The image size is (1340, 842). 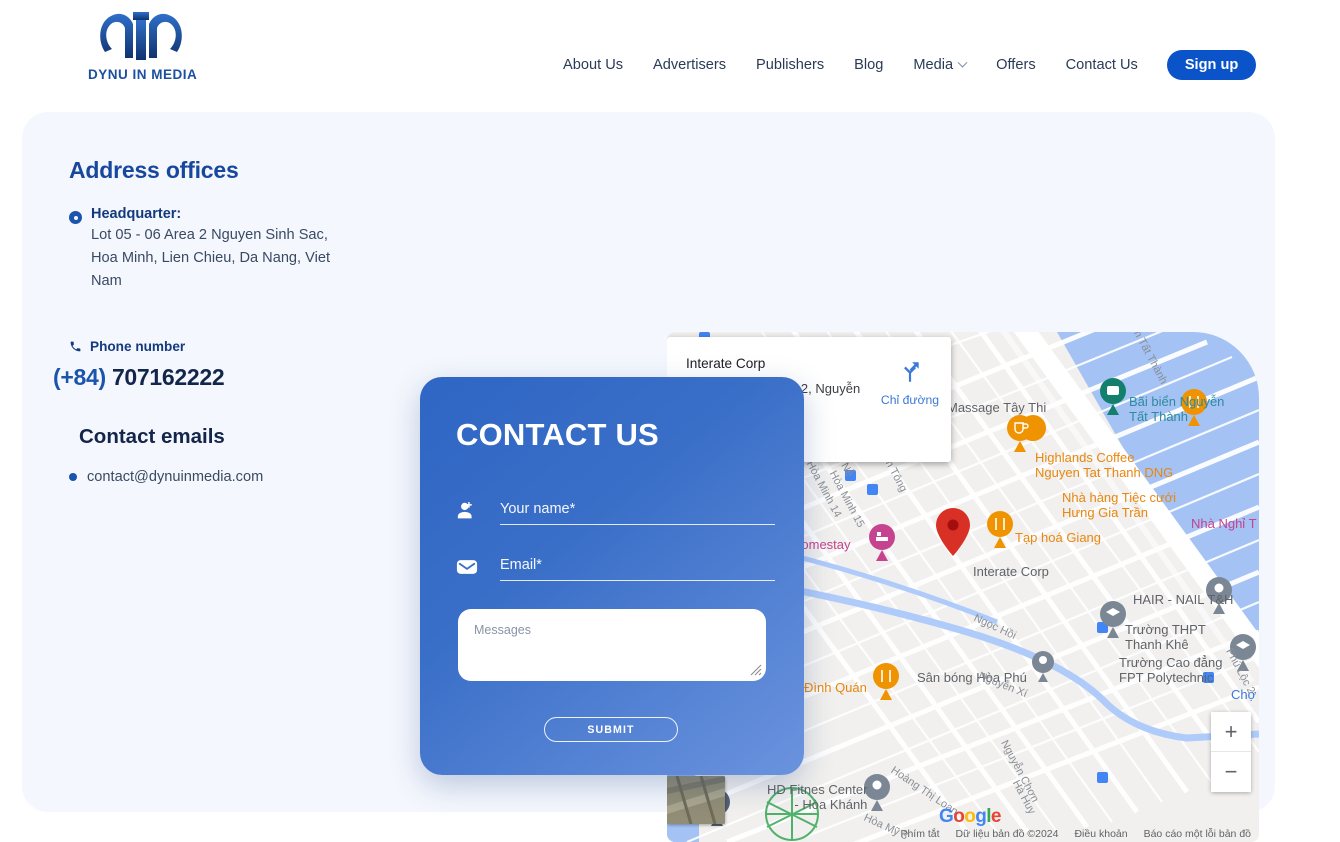 What do you see at coordinates (910, 383) in the screenshot?
I see `directions-button: Chỉ đường` at bounding box center [910, 383].